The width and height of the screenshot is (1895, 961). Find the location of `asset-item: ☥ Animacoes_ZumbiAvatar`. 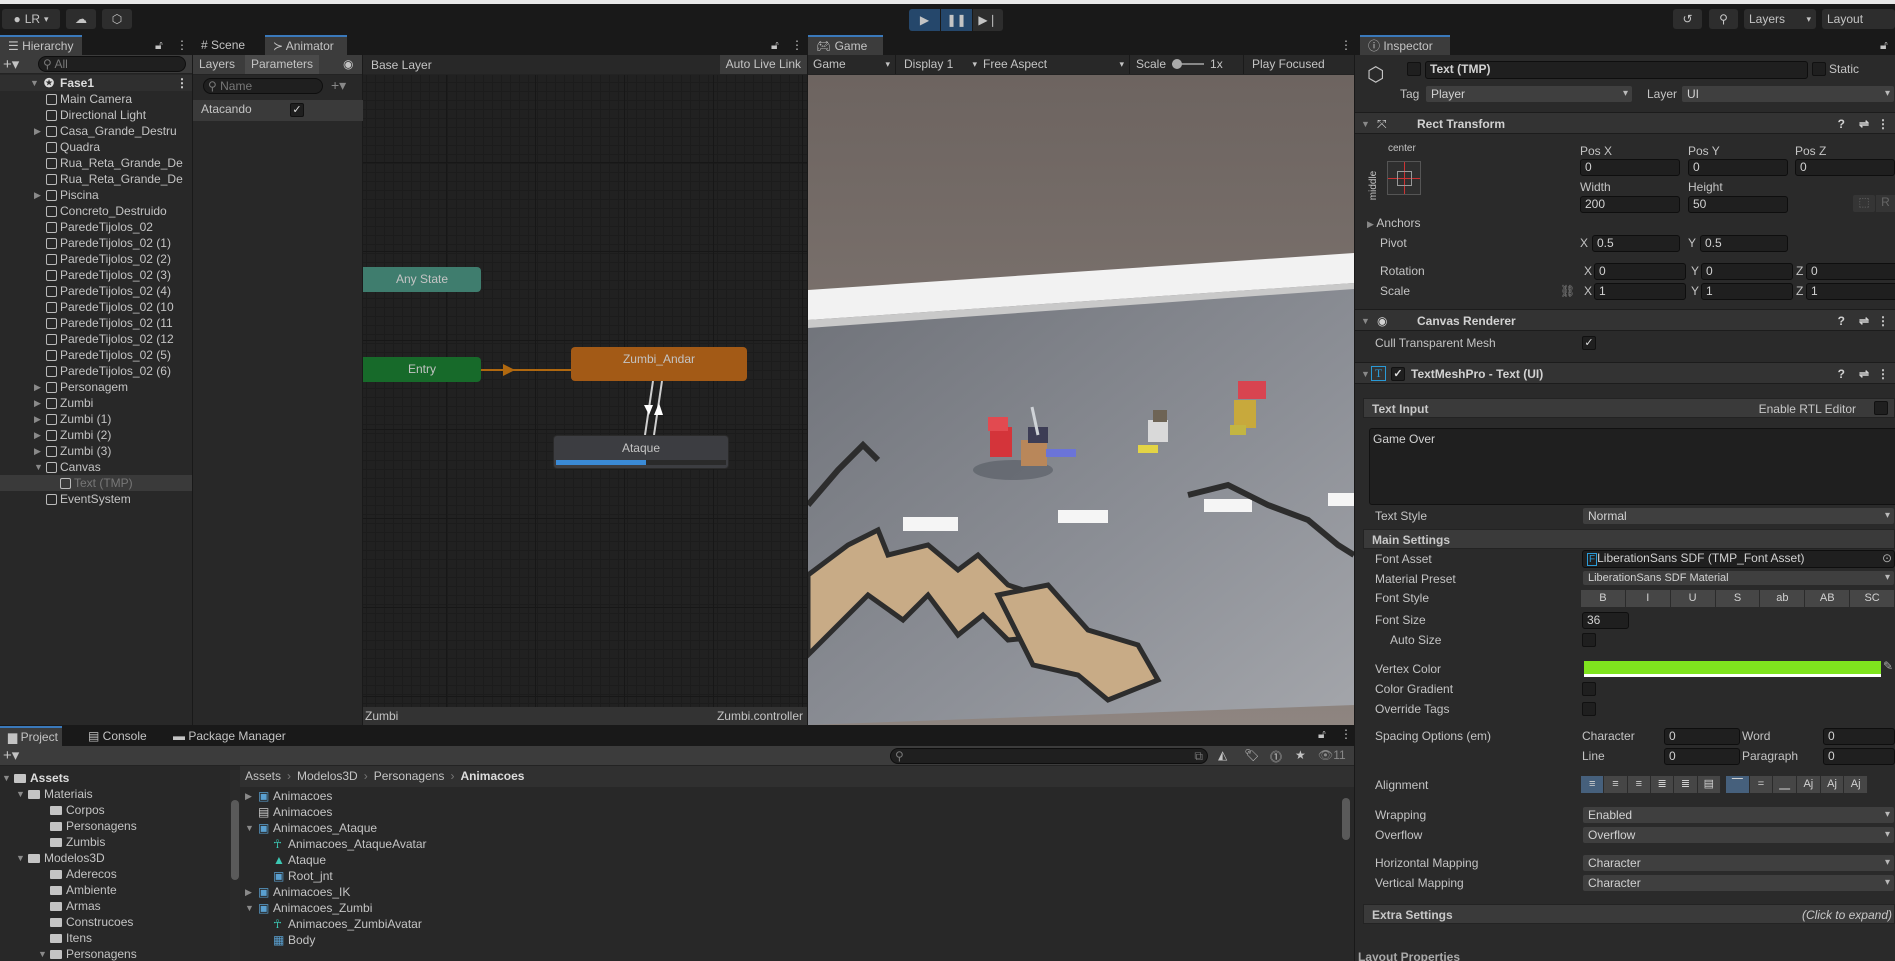

asset-item: ☥ Animacoes_ZumbiAvatar is located at coordinates (790, 924).